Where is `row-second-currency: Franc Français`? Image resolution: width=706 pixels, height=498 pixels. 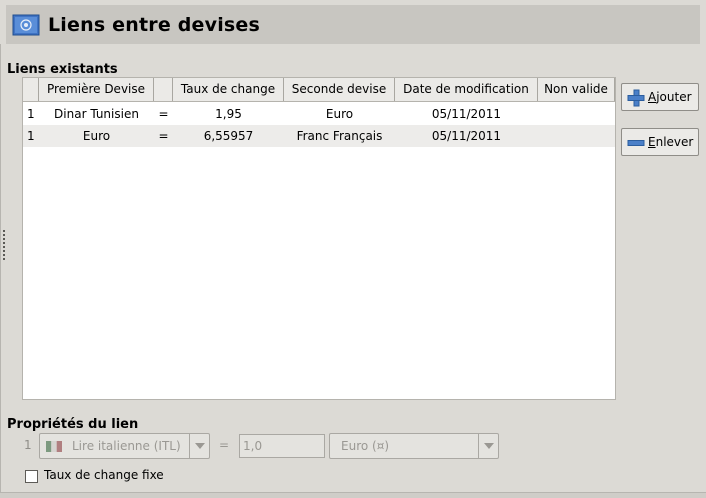 row-second-currency: Franc Français is located at coordinates (339, 136).